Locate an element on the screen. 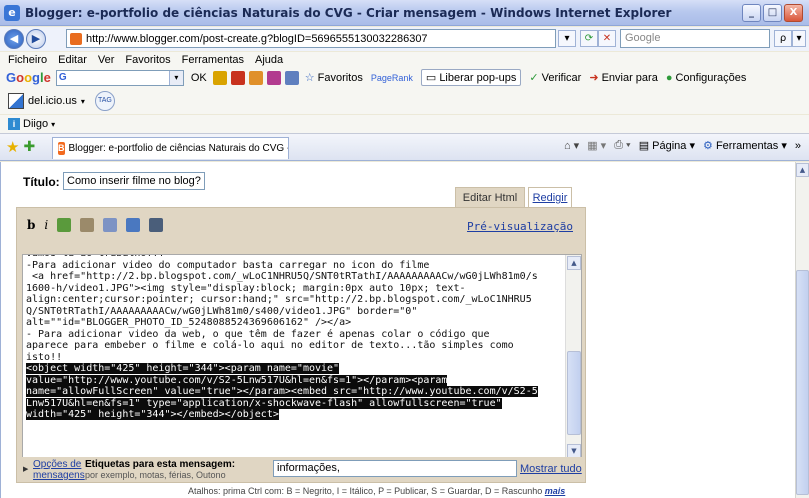 This screenshot has height=498, width=809. notebook-icon is located at coordinates (291, 77).